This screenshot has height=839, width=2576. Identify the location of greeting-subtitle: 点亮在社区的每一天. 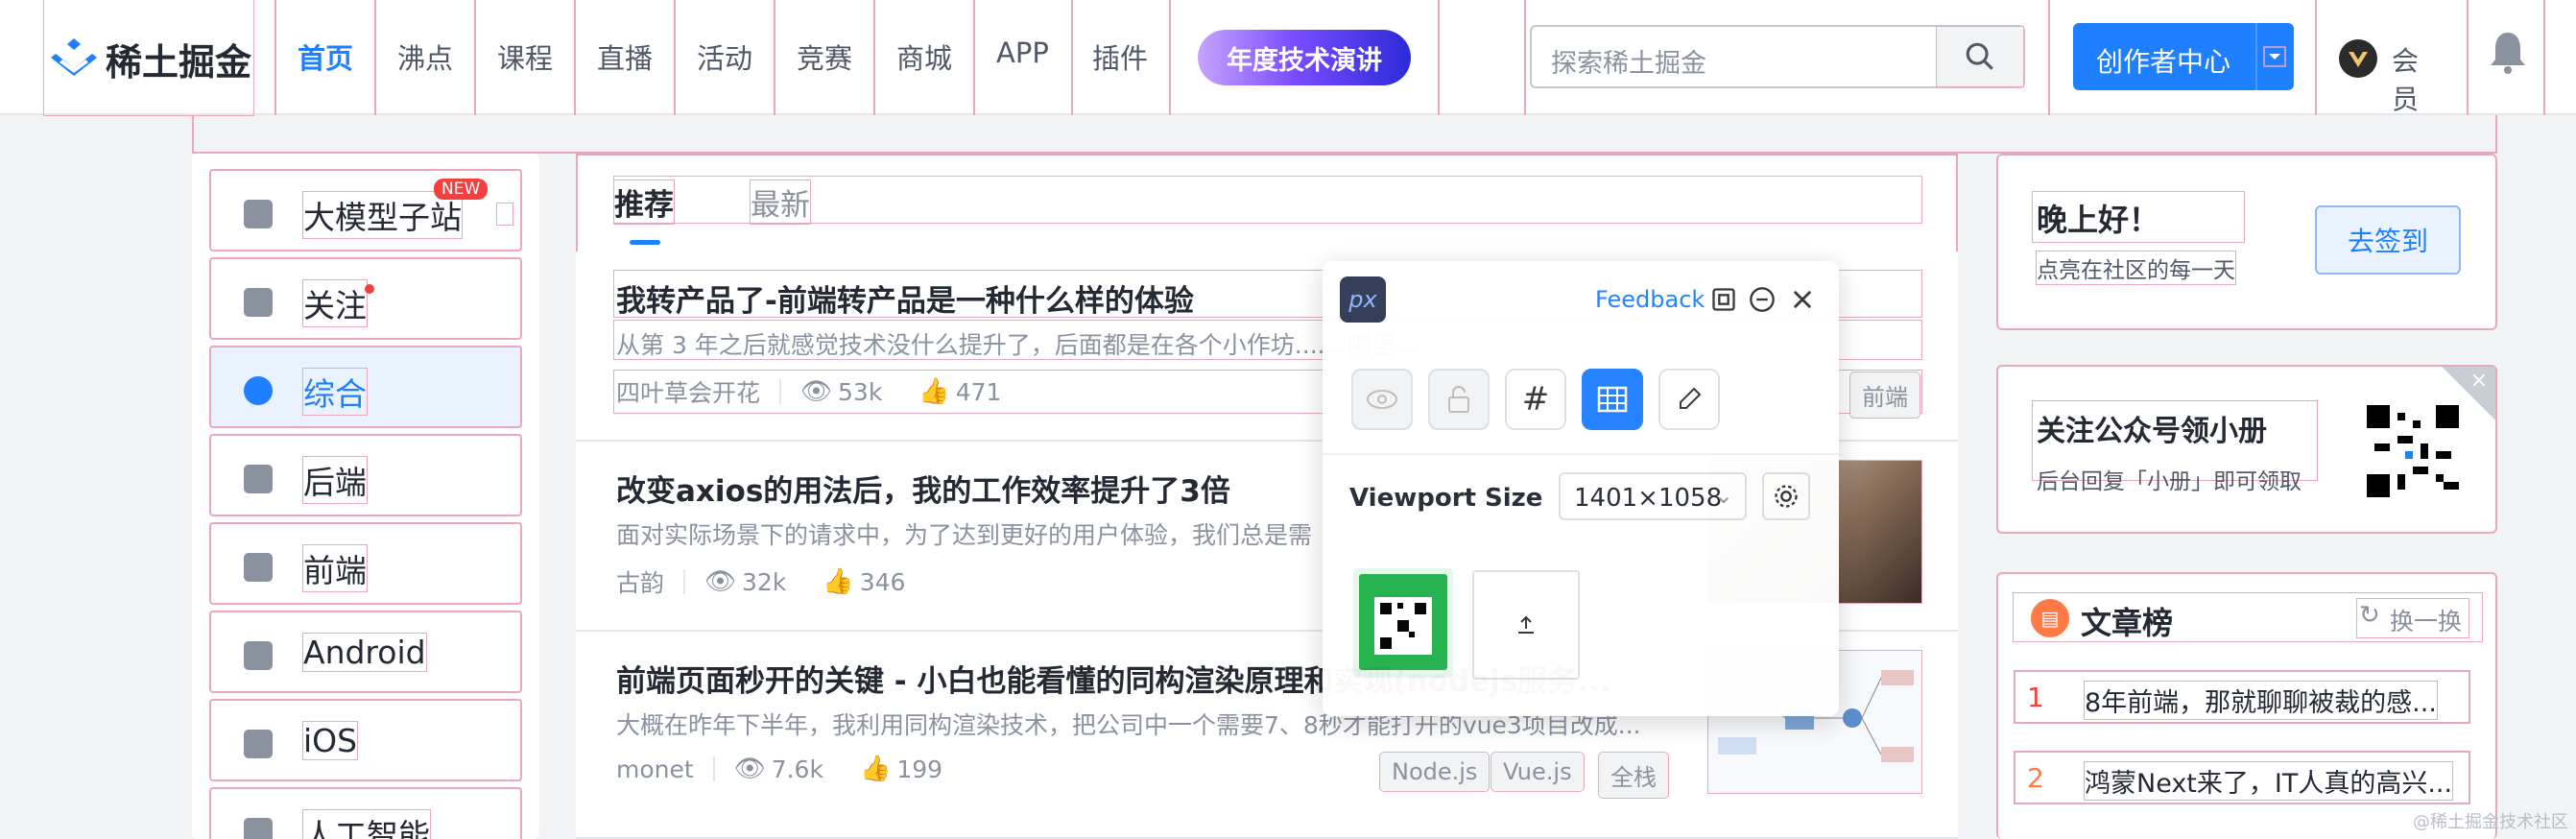
(2136, 268).